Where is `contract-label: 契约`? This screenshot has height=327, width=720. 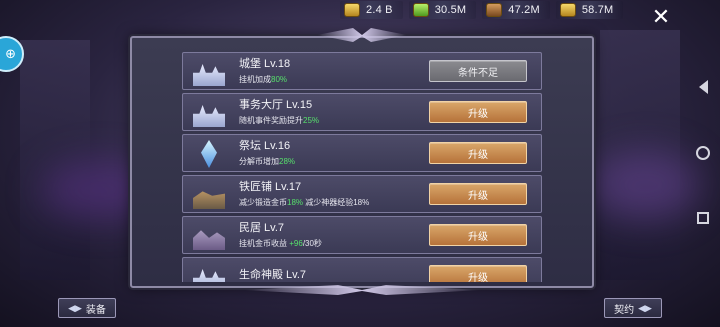 contract-label: 契约 is located at coordinates (624, 310).